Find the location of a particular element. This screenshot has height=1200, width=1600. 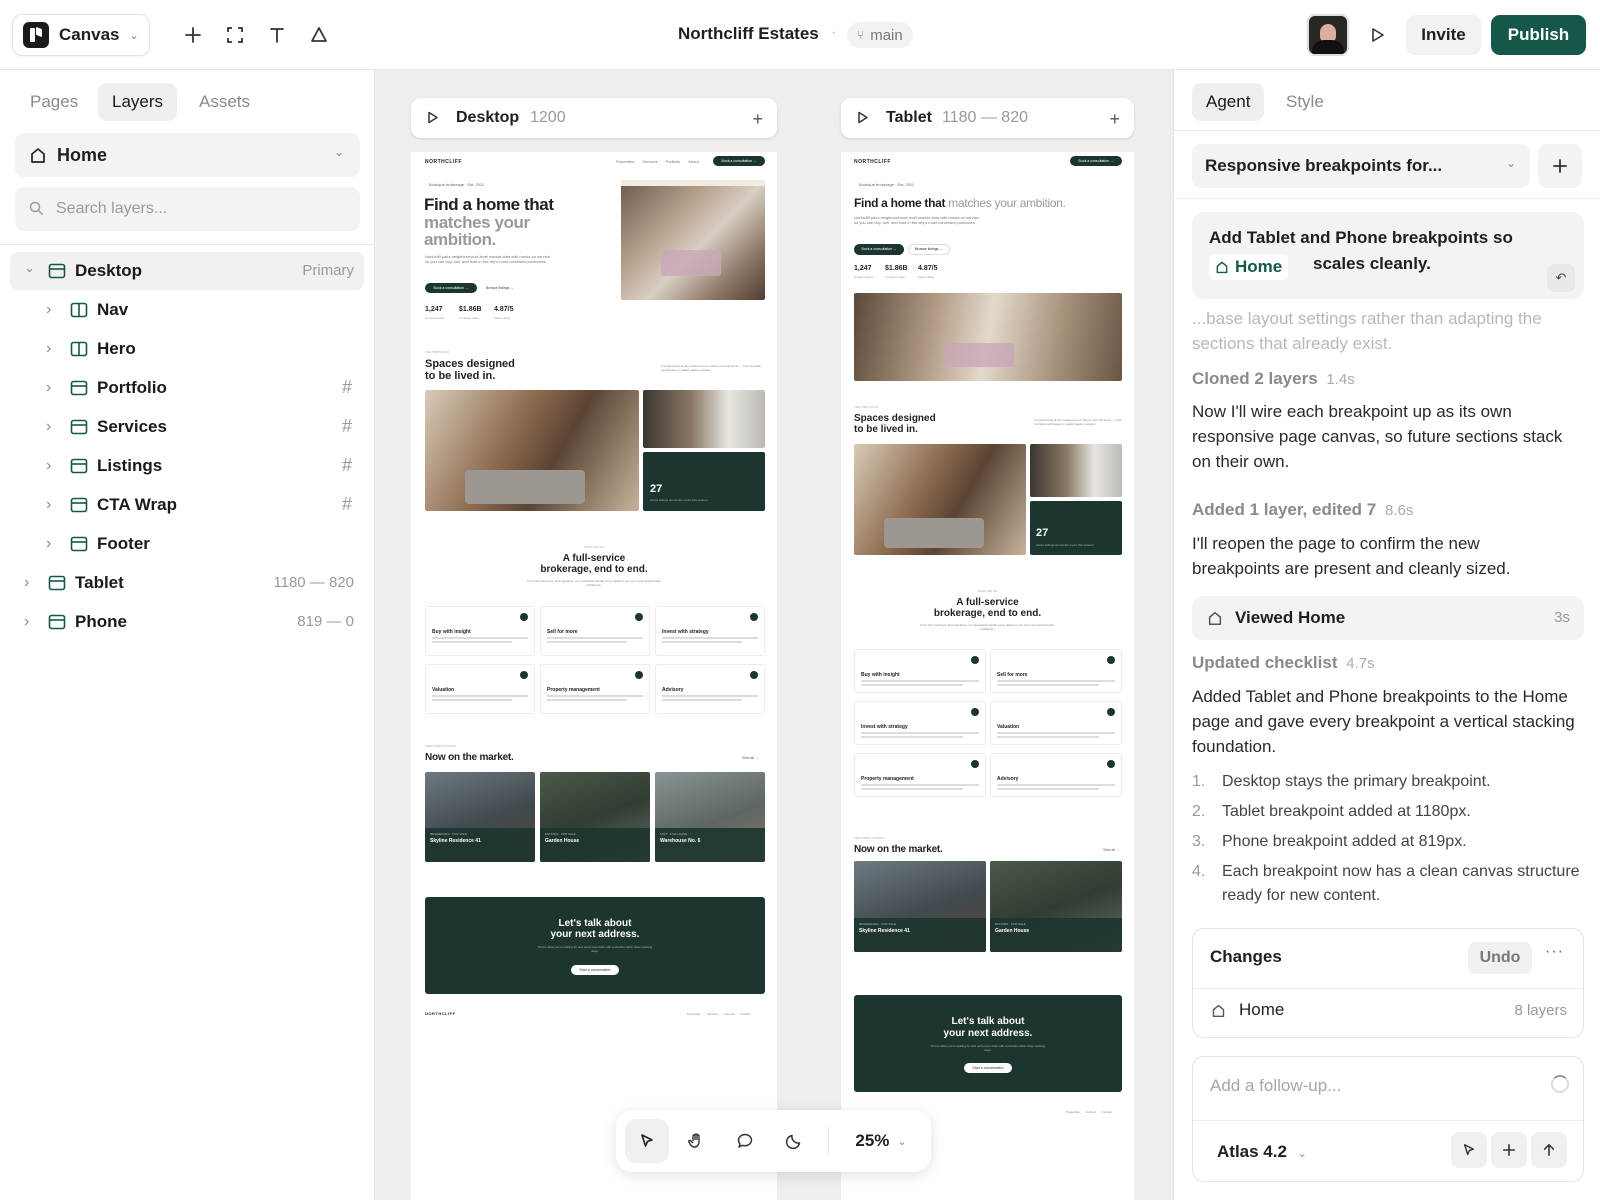

branch-badge: ⑂ main is located at coordinates (880, 35).